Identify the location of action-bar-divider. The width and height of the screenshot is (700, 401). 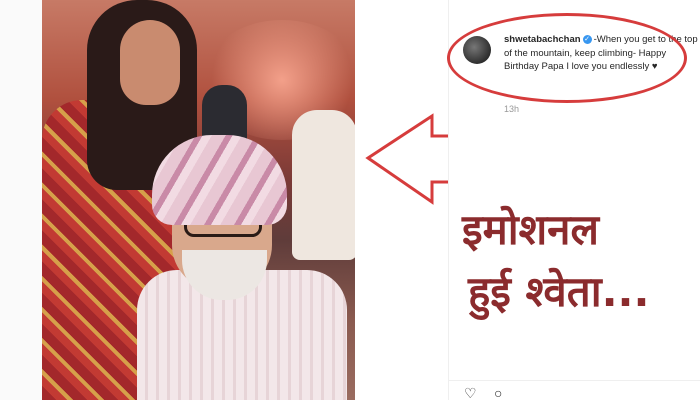
(574, 380).